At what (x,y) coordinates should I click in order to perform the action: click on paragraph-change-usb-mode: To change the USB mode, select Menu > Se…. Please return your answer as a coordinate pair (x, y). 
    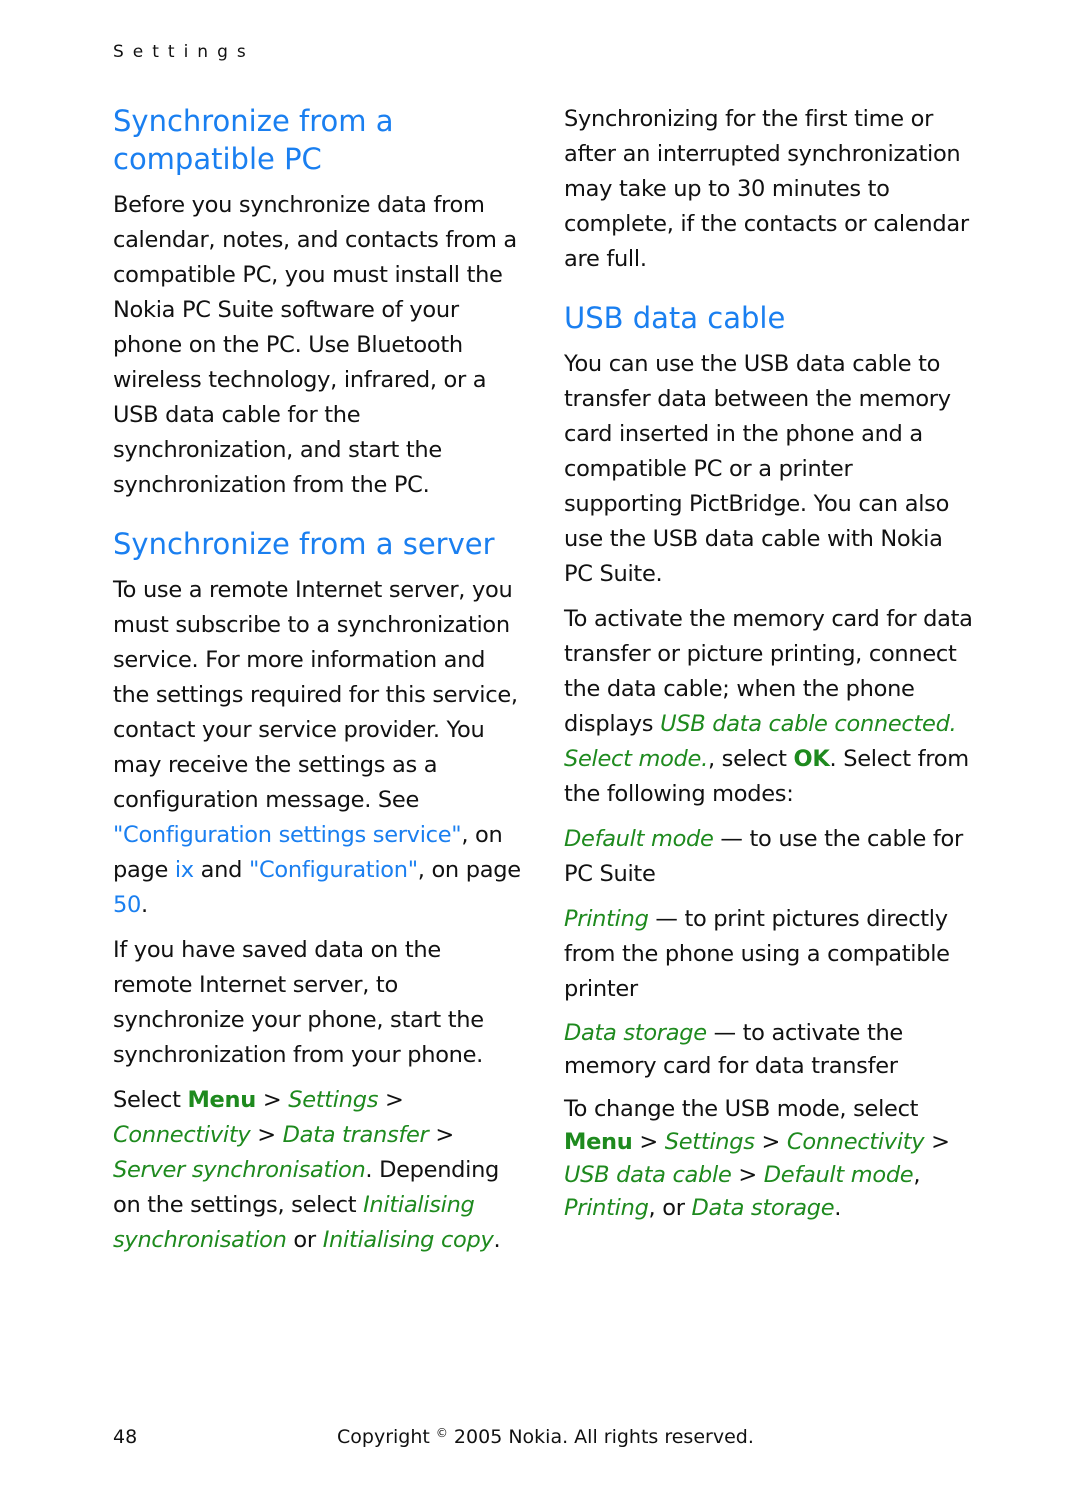
    Looking at the image, I should click on (757, 1158).